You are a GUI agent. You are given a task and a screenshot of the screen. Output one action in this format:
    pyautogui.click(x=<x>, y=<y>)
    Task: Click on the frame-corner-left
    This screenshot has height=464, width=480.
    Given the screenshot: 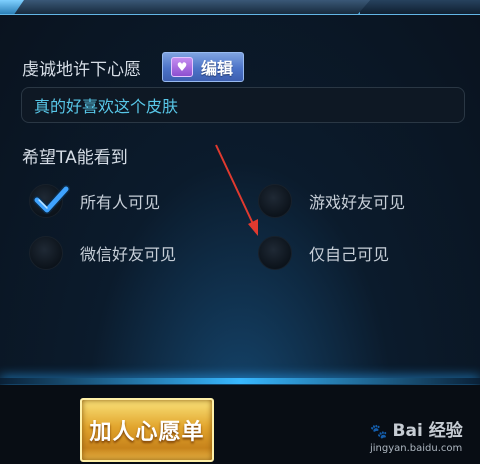 What is the action you would take?
    pyautogui.click(x=12, y=7)
    